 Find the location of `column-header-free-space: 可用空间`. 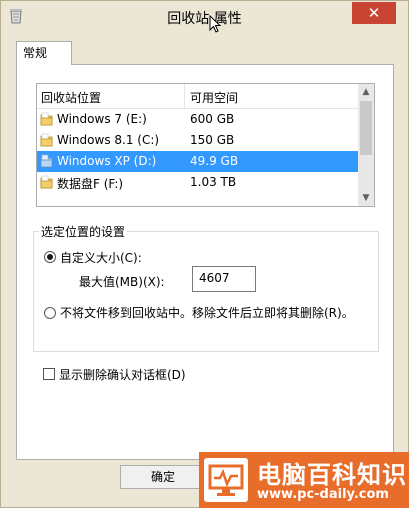

column-header-free-space: 可用空间 is located at coordinates (214, 97).